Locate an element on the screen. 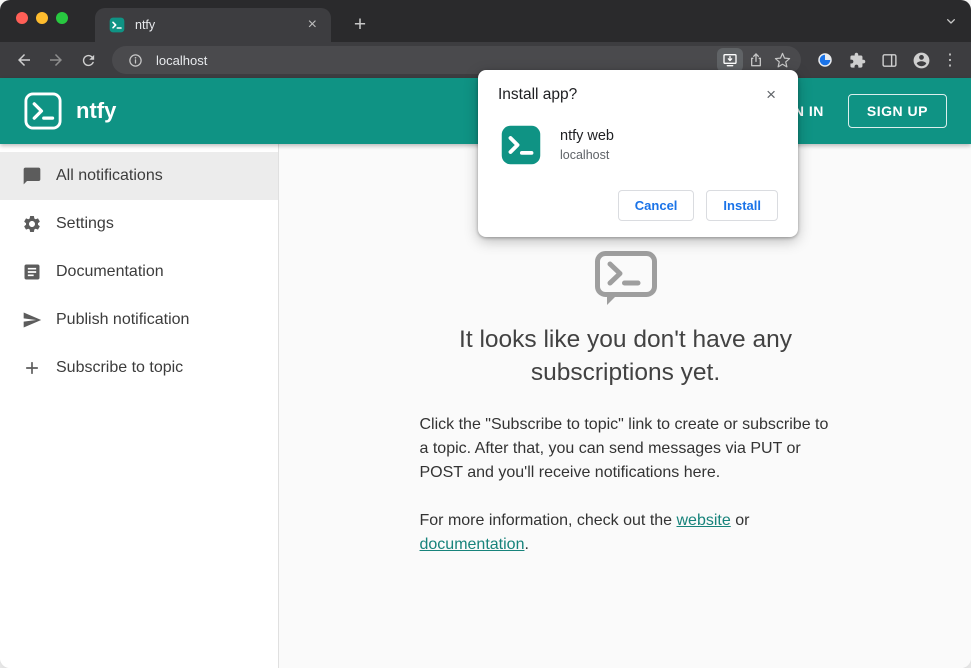  forward-button is located at coordinates (56, 60).